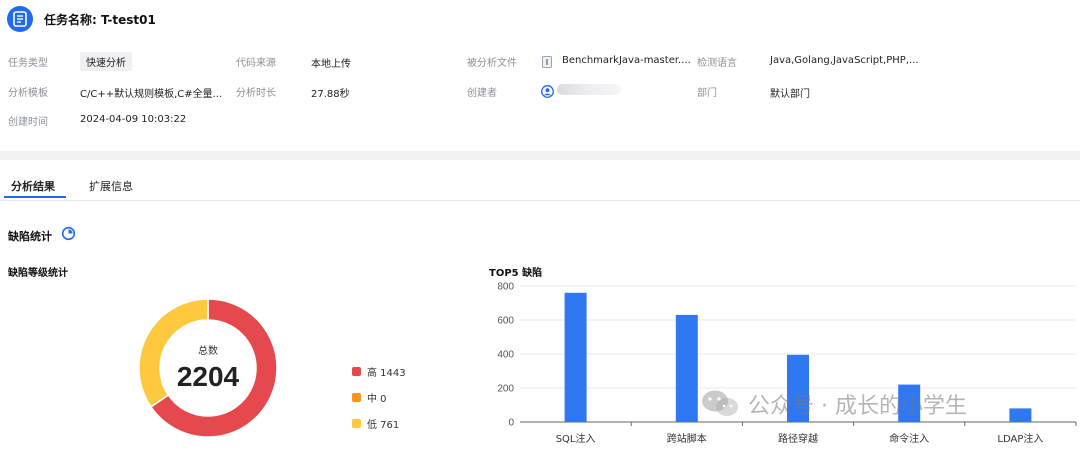 The image size is (1080, 453). Describe the element at coordinates (386, 373) in the screenshot. I see `legend-label-high: 高 1443` at that location.